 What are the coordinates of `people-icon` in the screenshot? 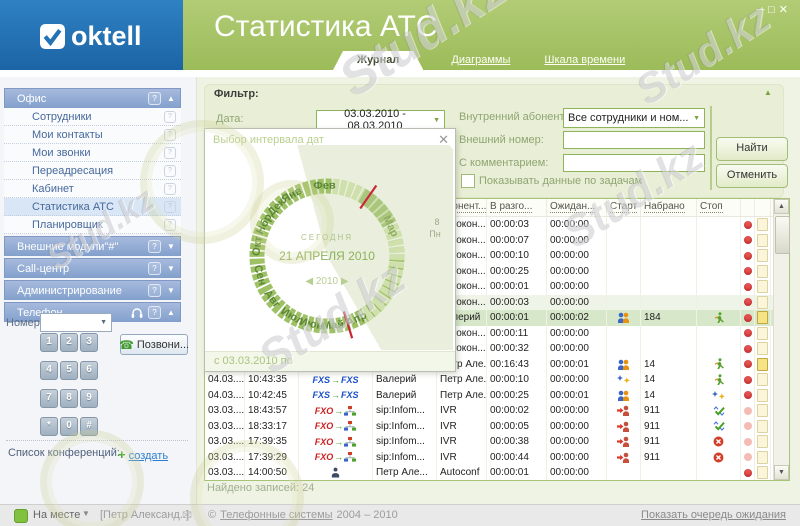 It's located at (623, 364).